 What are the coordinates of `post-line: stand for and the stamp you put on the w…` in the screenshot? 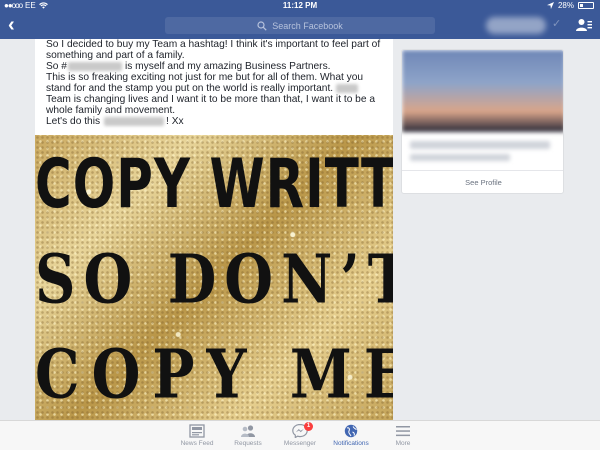 It's located at (202, 88).